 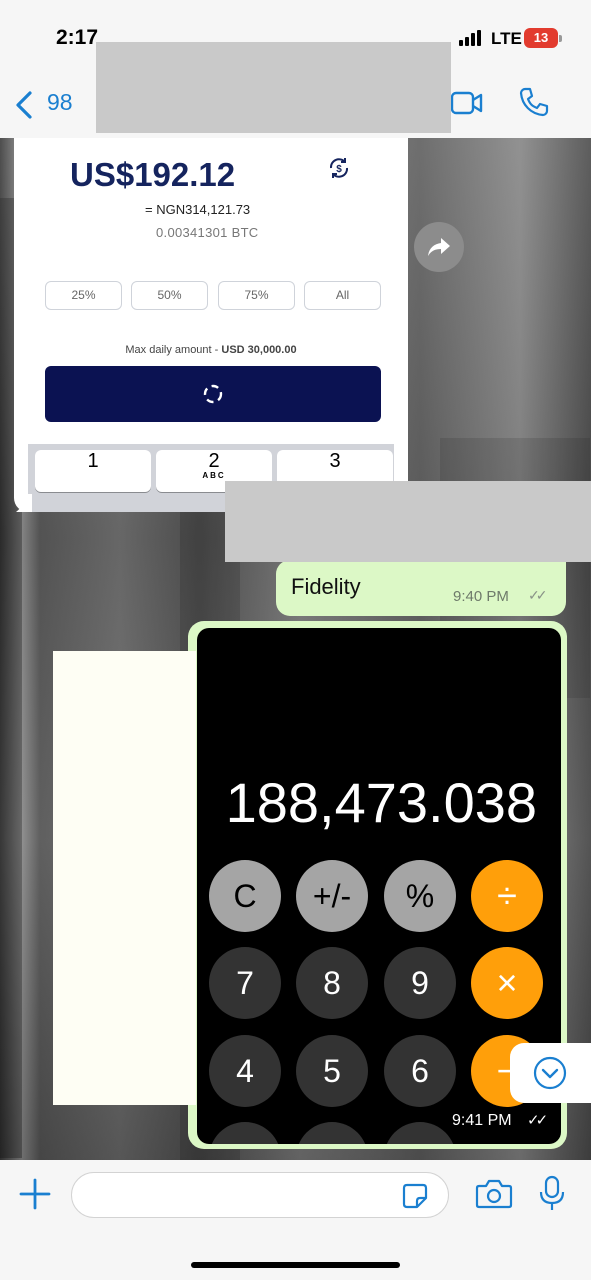 I want to click on message-time: 9:40 PM, so click(x=481, y=596).